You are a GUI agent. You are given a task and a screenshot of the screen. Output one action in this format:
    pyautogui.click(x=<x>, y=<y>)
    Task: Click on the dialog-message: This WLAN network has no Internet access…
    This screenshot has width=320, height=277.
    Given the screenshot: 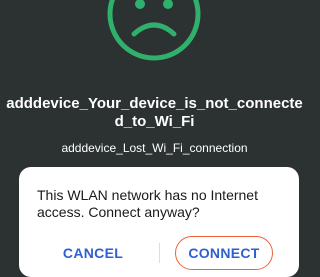 What is the action you would take?
    pyautogui.click(x=147, y=203)
    